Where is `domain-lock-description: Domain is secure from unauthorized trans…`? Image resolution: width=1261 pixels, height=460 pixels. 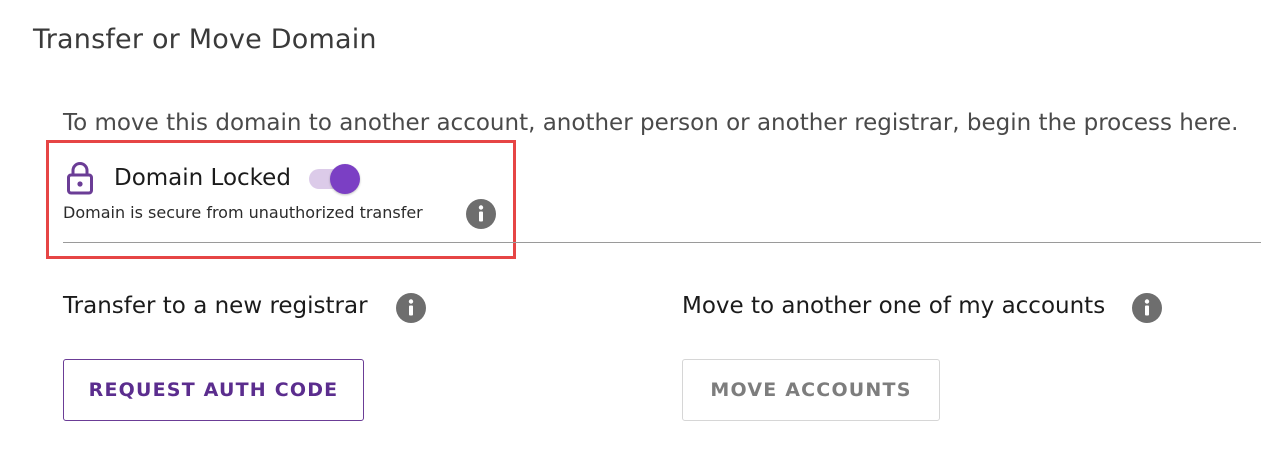 domain-lock-description: Domain is secure from unauthorized trans… is located at coordinates (243, 212).